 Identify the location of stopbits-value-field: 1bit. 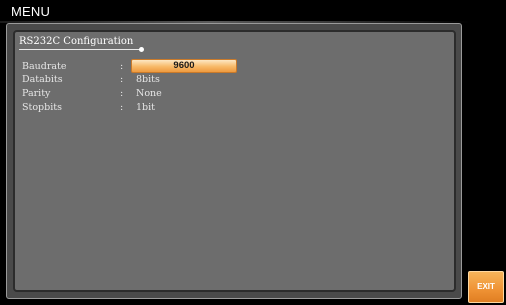
(145, 107).